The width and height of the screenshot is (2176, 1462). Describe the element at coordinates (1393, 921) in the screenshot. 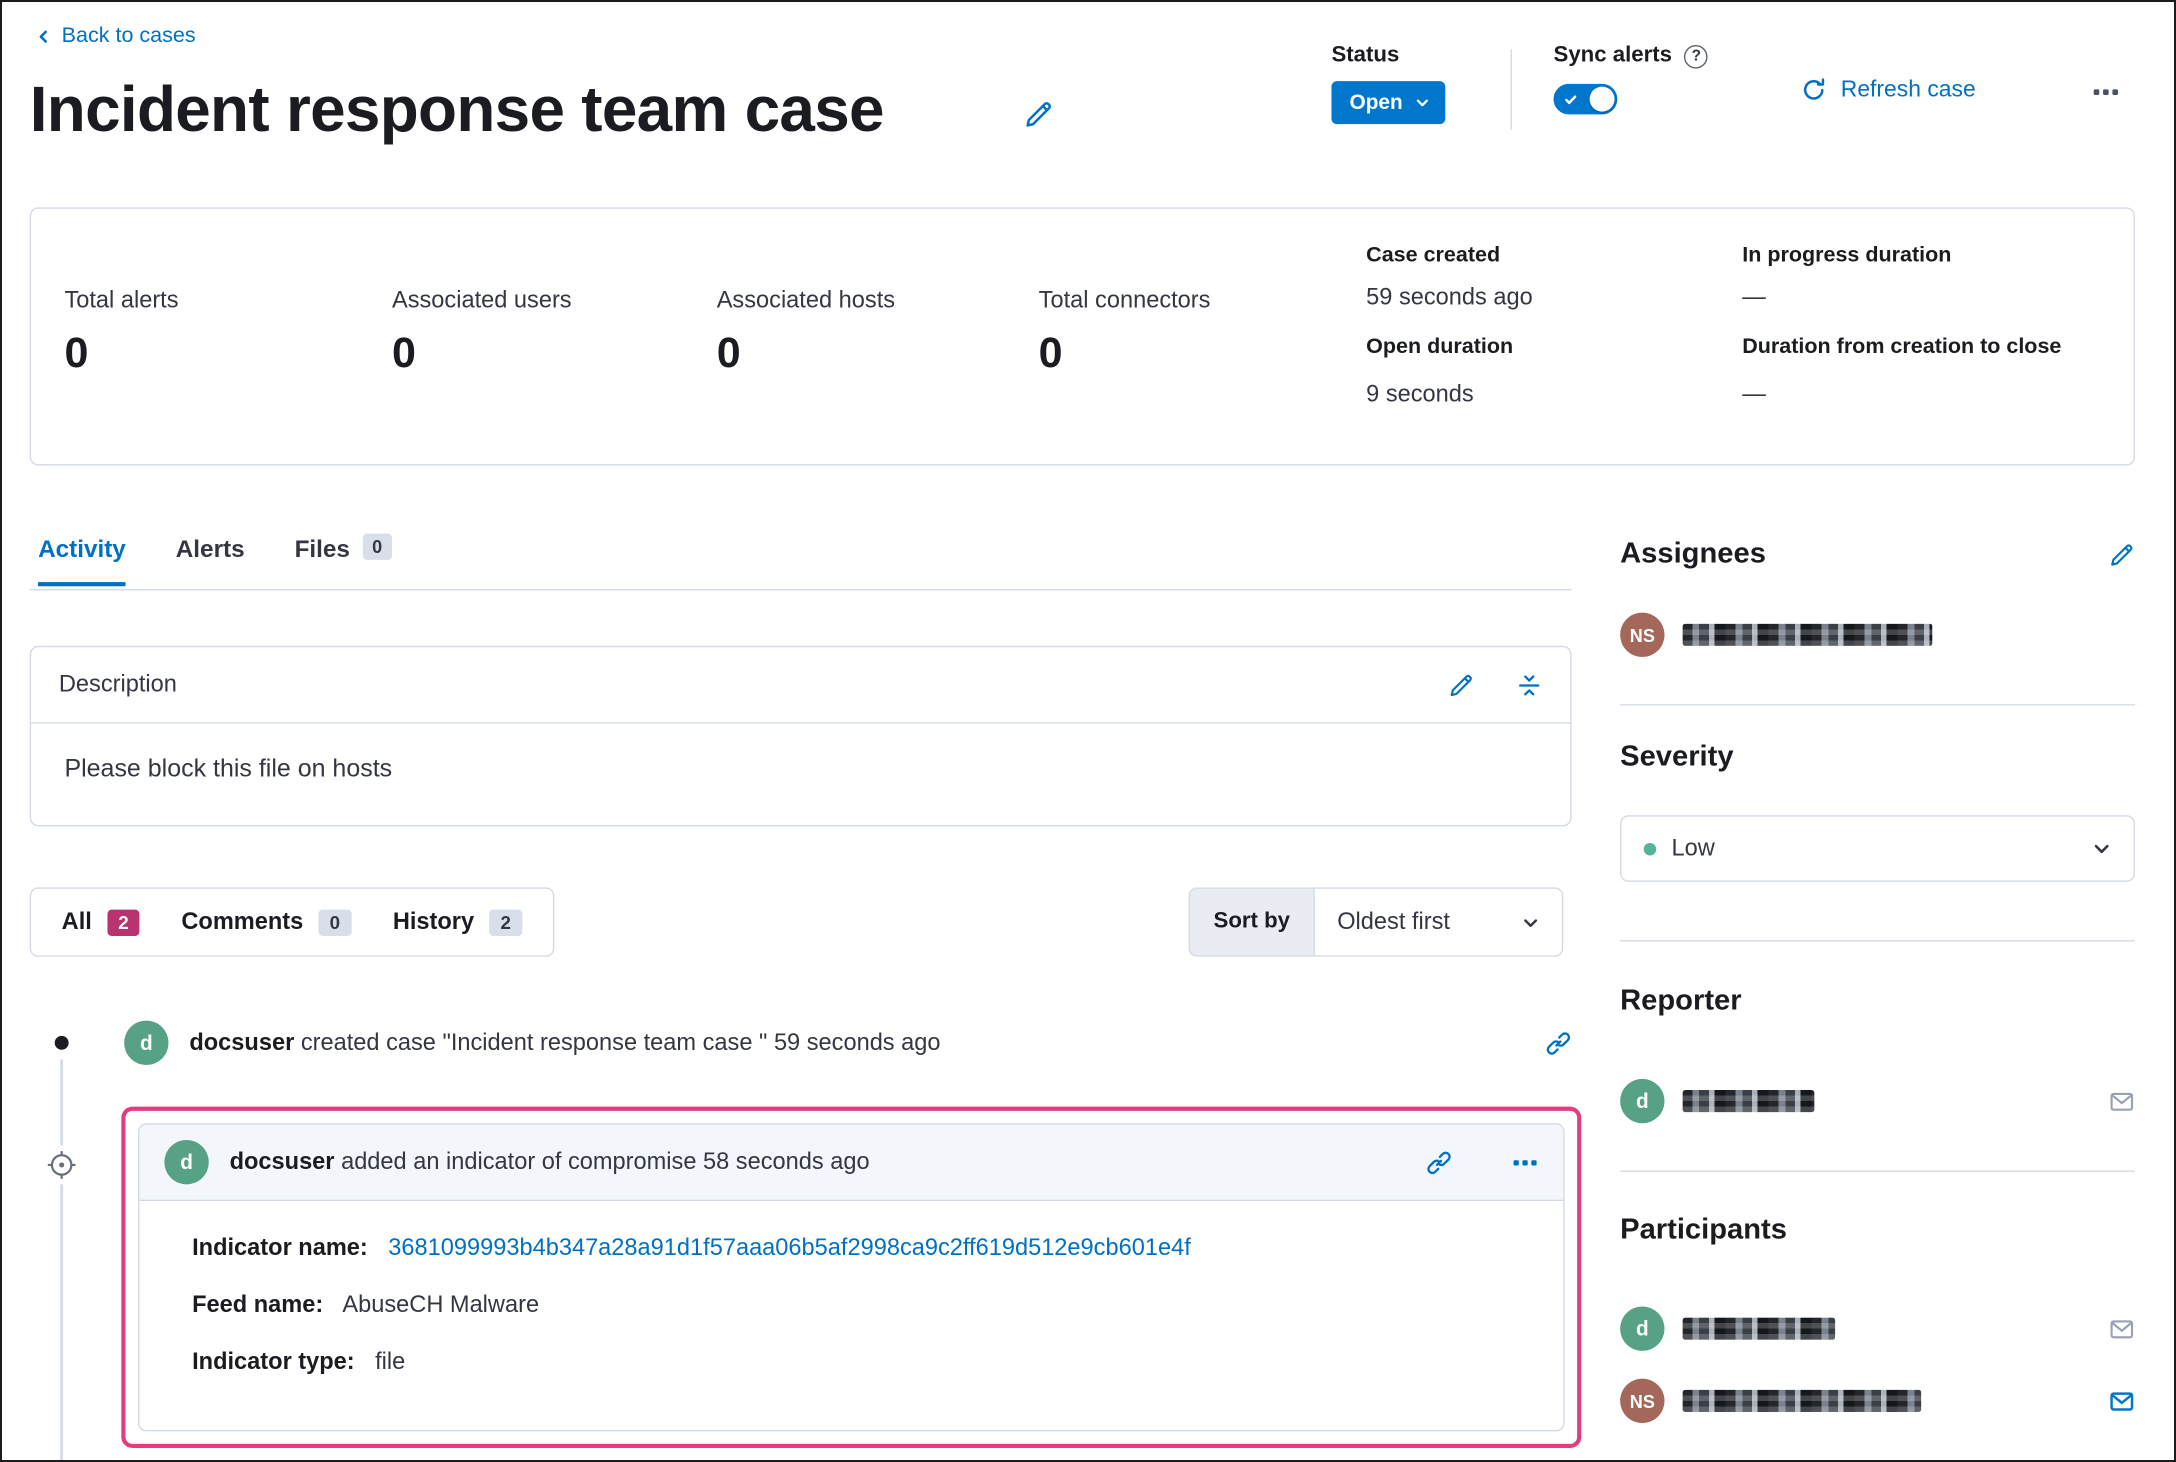

I see `sort-value: Oldest first` at that location.